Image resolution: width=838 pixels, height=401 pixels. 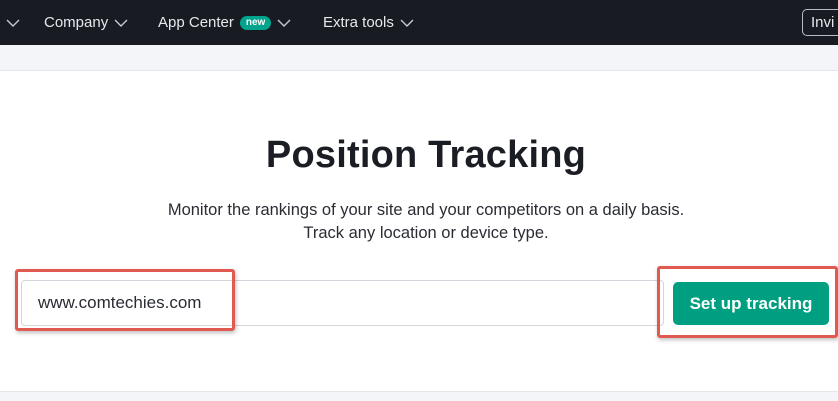 I want to click on nav-menu-label: Extra tools, so click(x=358, y=22).